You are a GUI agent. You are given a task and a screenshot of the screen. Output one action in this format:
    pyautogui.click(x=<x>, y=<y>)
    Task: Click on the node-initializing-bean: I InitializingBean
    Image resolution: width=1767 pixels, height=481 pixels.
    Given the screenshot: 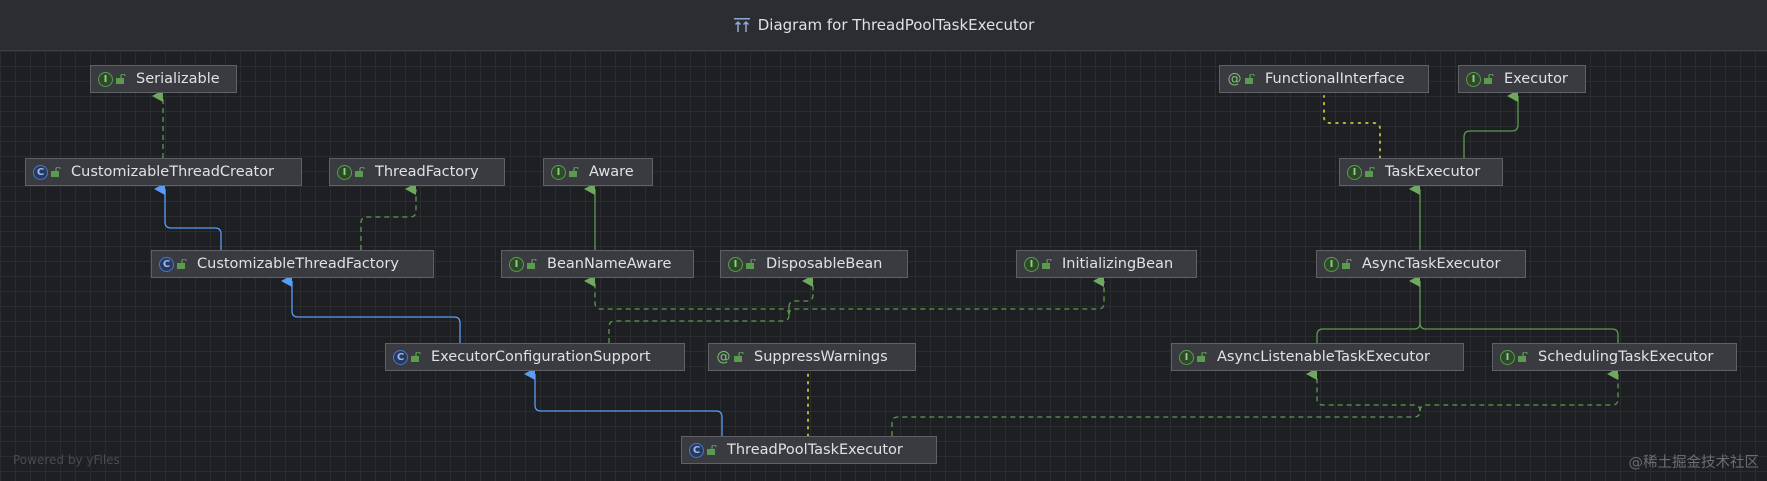 What is the action you would take?
    pyautogui.click(x=1106, y=264)
    